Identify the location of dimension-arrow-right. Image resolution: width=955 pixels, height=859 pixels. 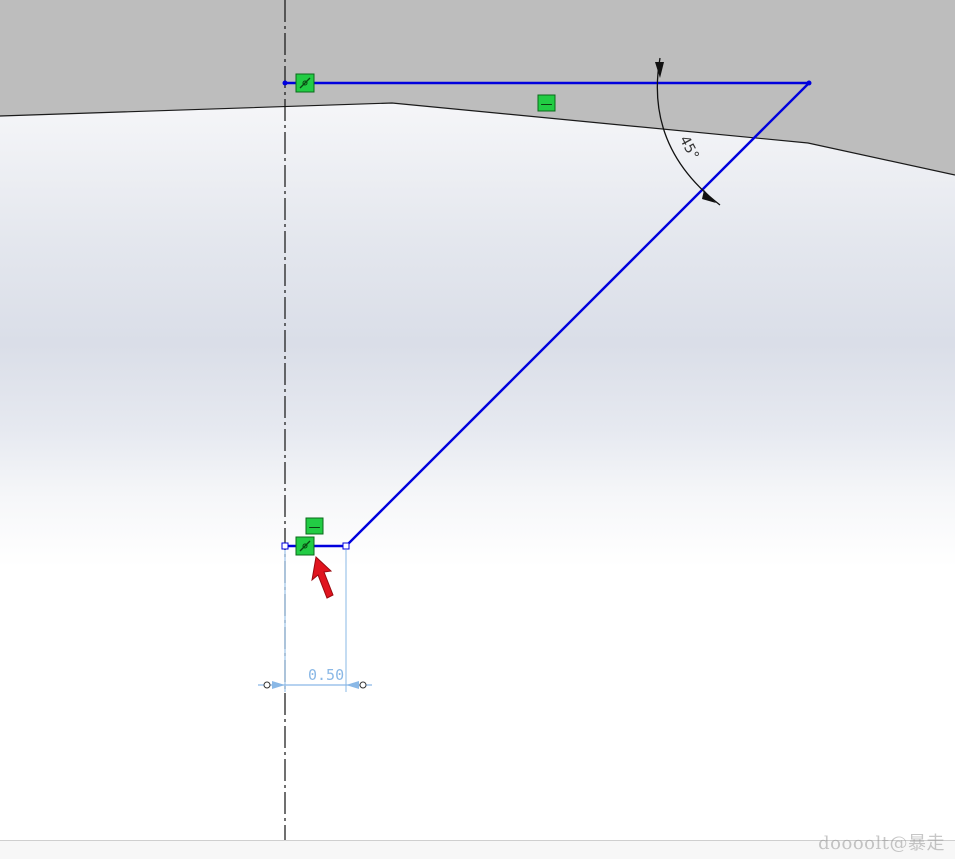
(352, 685).